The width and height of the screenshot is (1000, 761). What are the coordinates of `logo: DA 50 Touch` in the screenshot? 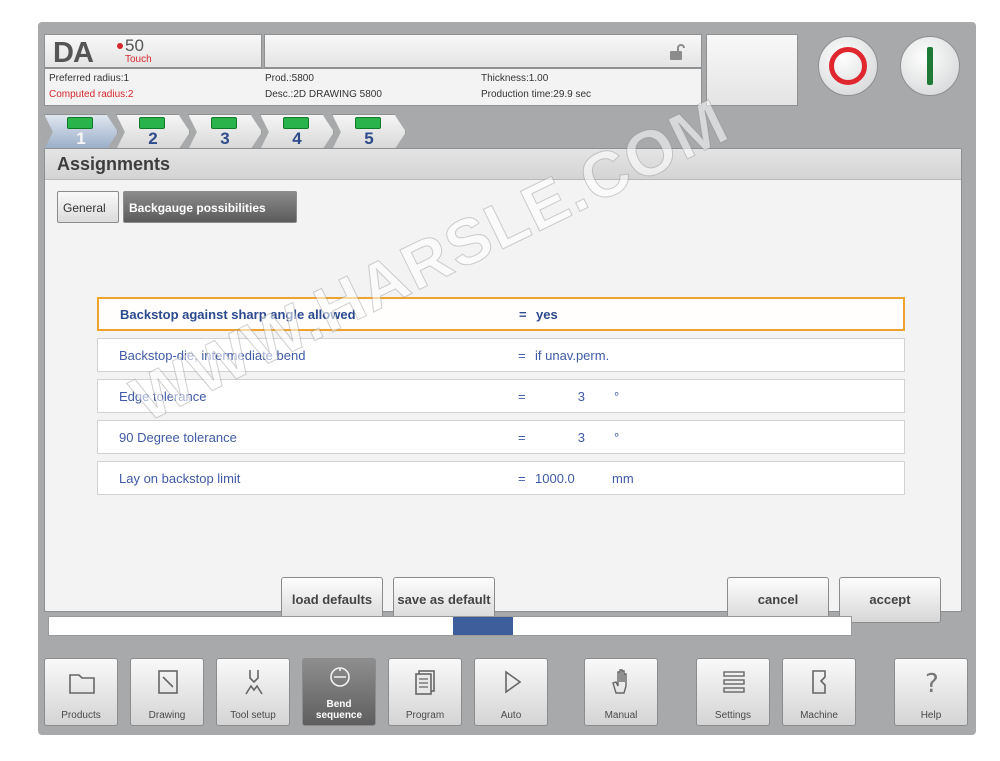 It's located at (153, 51).